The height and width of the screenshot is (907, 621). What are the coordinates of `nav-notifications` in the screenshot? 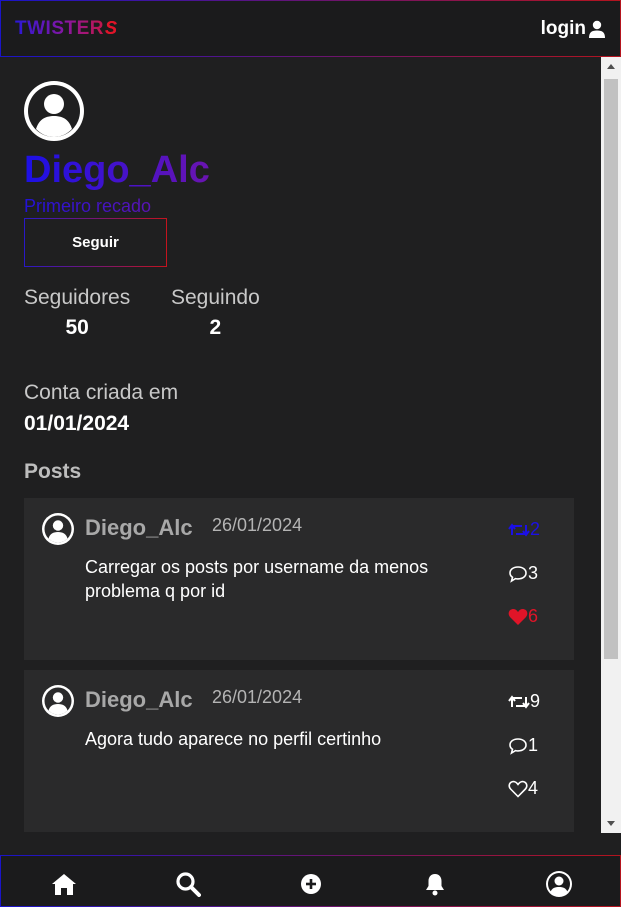 It's located at (435, 884).